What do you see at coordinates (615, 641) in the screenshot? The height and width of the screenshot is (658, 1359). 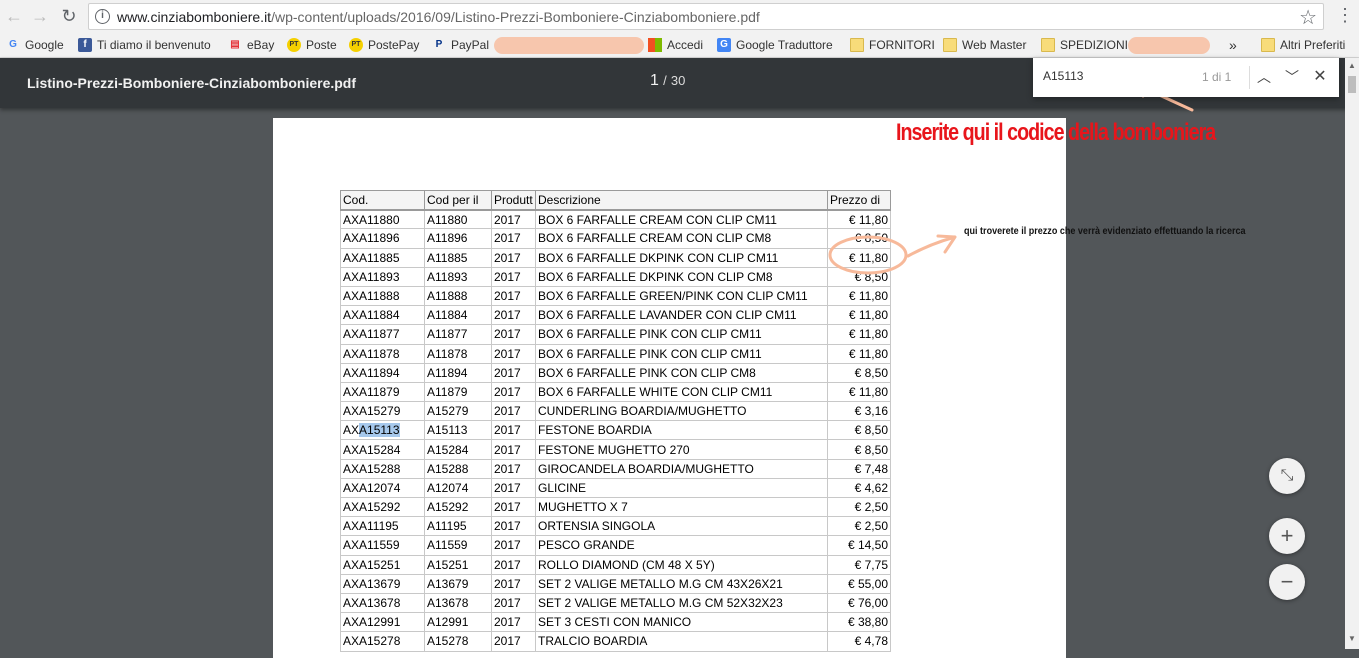 I see `table-row: AXA15278 A15278 2017 TRALCIO BOARDIA € 4,78` at bounding box center [615, 641].